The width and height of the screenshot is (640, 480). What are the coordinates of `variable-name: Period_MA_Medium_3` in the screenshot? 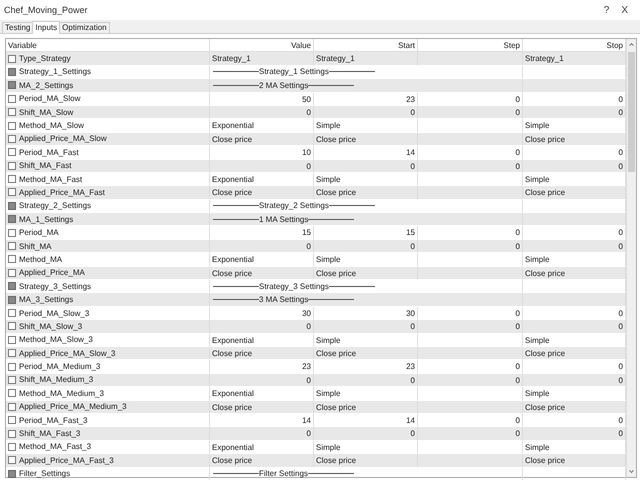 It's located at (59, 367).